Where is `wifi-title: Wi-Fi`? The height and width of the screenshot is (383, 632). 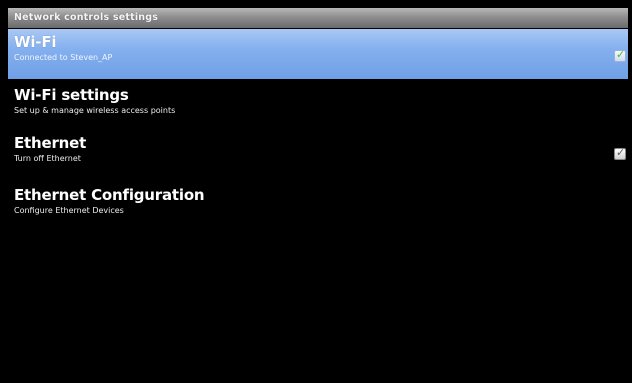 wifi-title: Wi-Fi is located at coordinates (35, 42).